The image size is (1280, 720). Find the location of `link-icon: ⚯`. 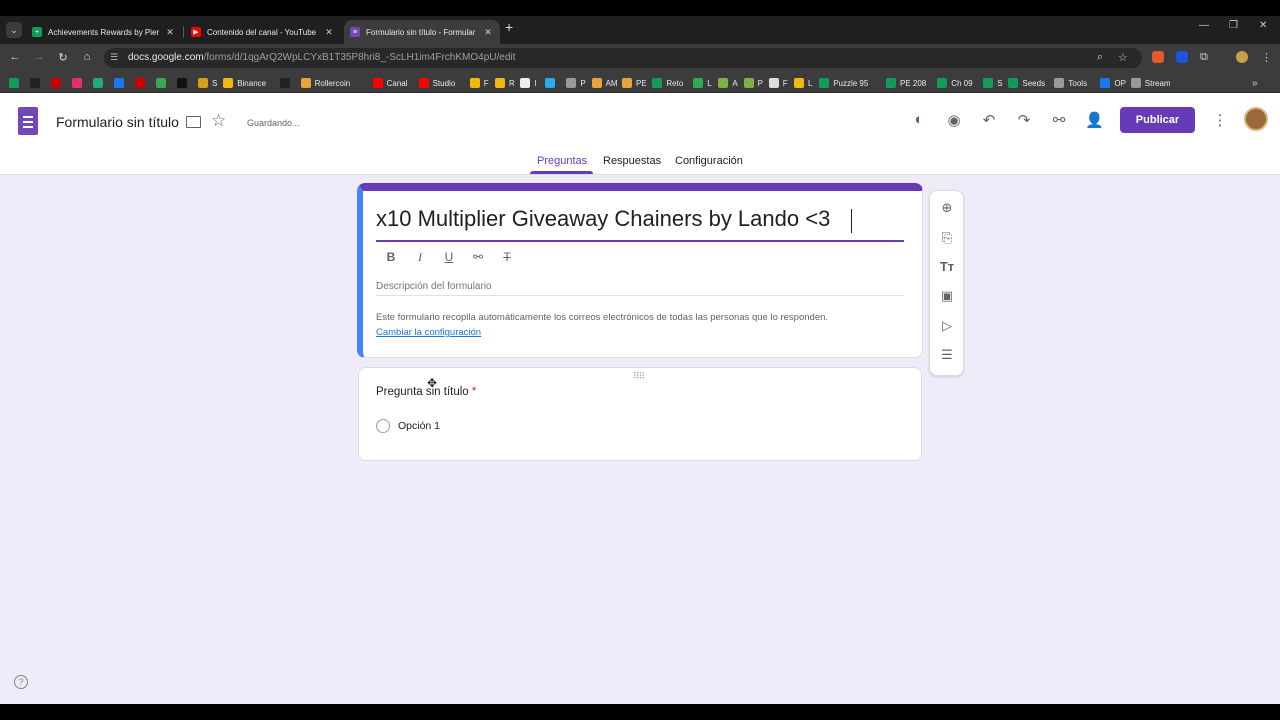

link-icon: ⚯ is located at coordinates (1059, 120).